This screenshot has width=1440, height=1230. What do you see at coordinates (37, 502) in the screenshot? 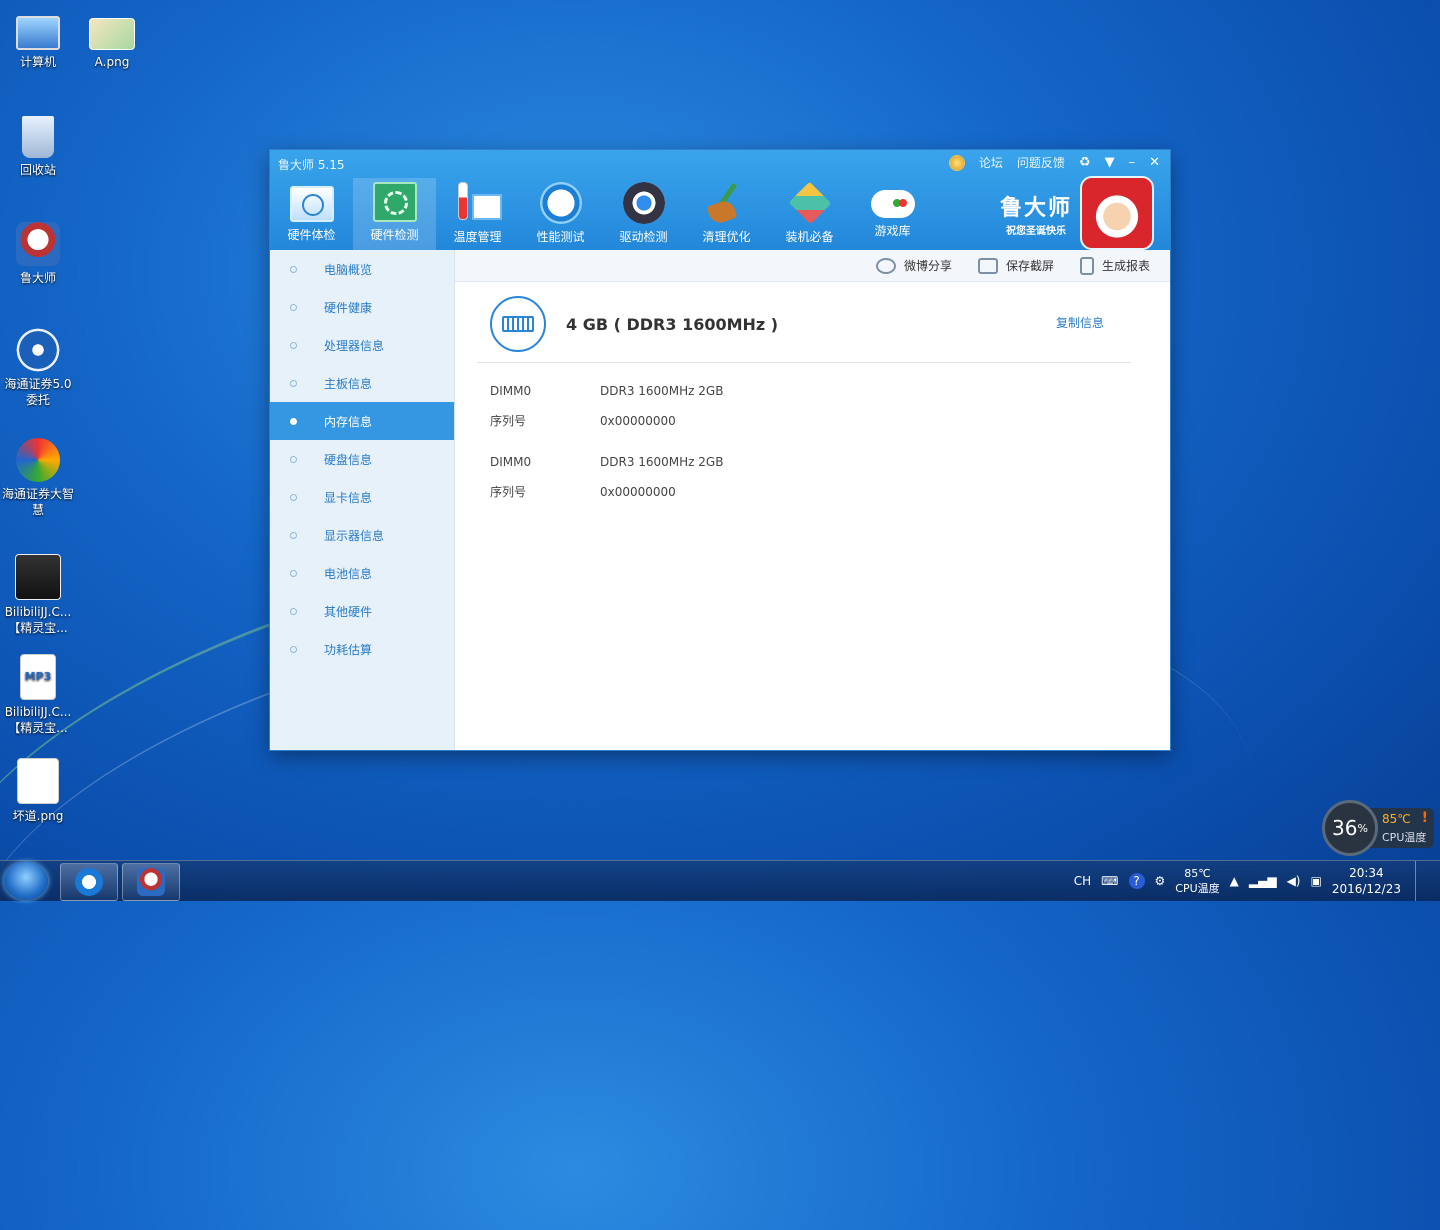
I see `desktop-icon-label: 海通证券大智慧` at bounding box center [37, 502].